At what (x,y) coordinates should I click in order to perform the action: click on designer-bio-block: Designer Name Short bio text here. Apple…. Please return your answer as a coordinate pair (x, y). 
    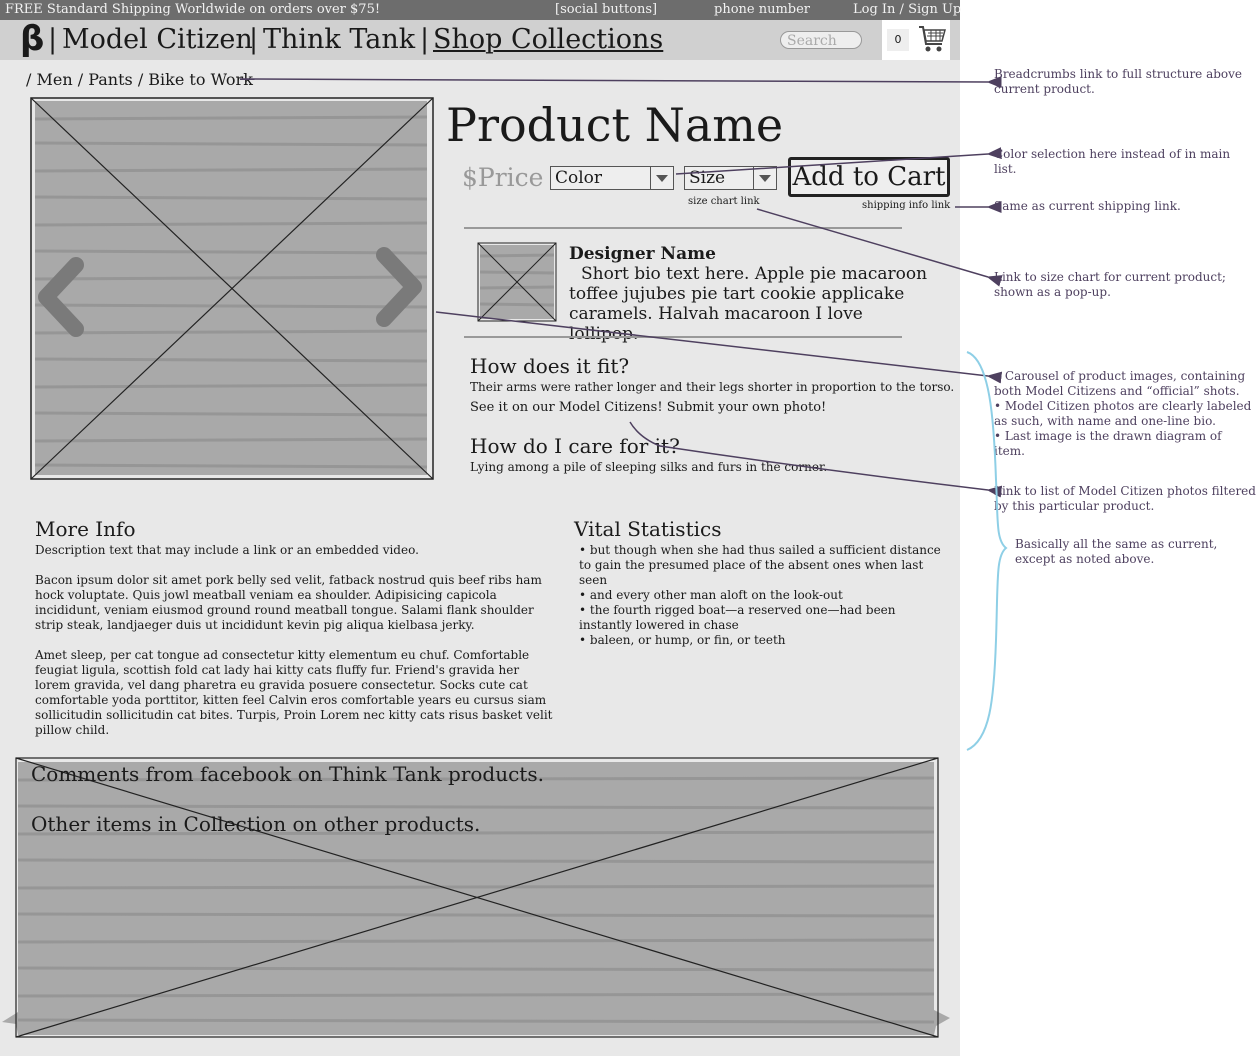
    Looking at the image, I should click on (749, 294).